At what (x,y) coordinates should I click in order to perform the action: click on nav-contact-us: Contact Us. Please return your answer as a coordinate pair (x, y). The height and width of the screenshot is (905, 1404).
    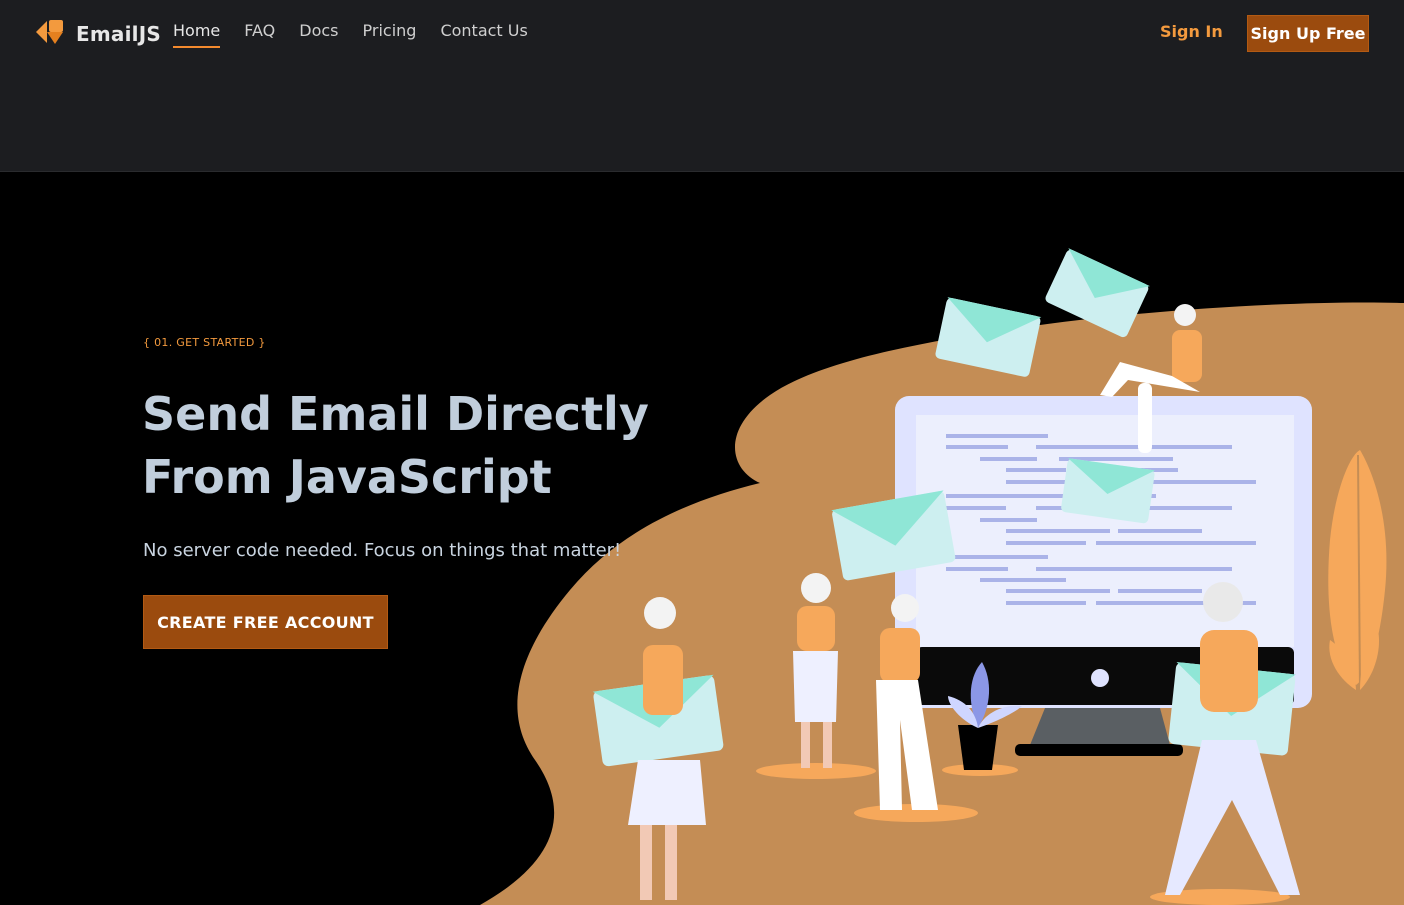
    Looking at the image, I should click on (483, 34).